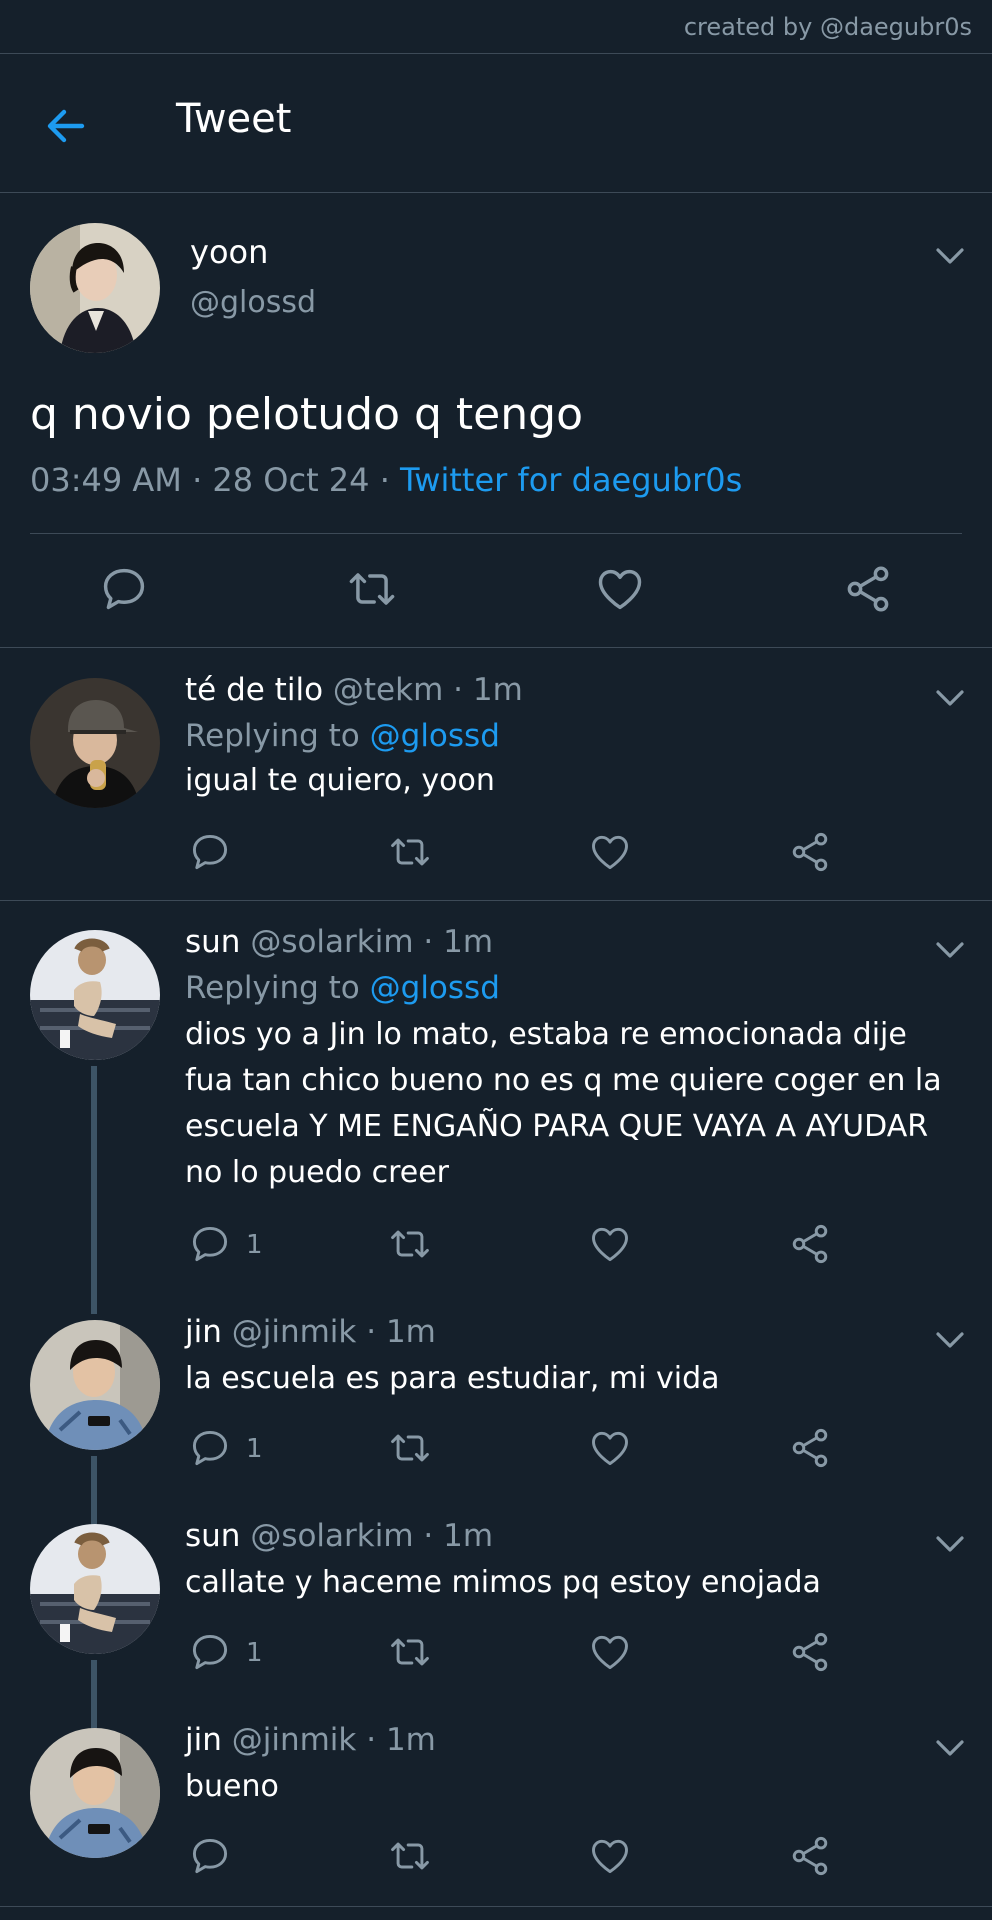 Image resolution: width=992 pixels, height=1920 pixels. Describe the element at coordinates (827, 27) in the screenshot. I see `credit-text: created by @daegubr0s` at that location.